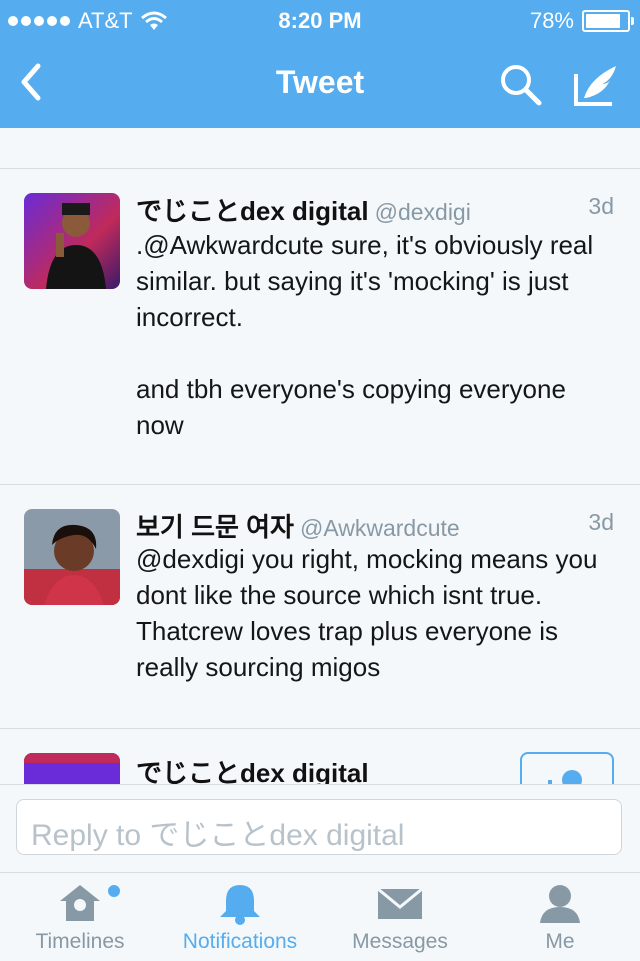 Image resolution: width=640 pixels, height=961 pixels. What do you see at coordinates (608, 21) in the screenshot?
I see `battery-icon` at bounding box center [608, 21].